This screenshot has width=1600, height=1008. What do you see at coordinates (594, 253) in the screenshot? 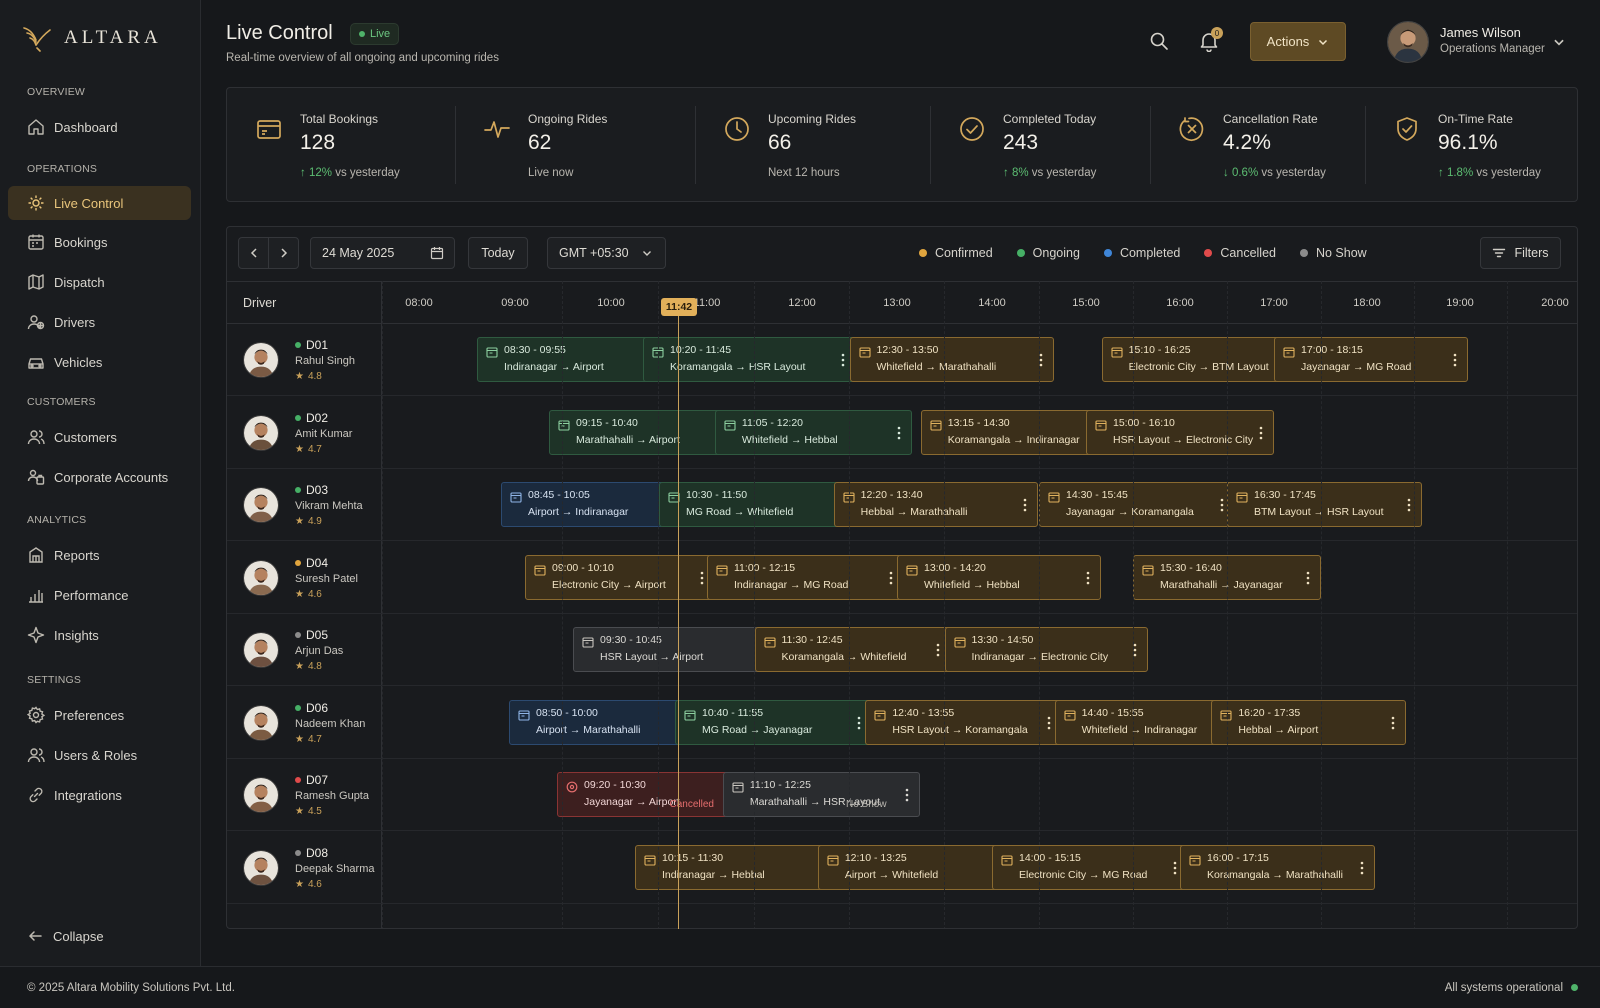
I see `timezone-value: GMT +05:30` at bounding box center [594, 253].